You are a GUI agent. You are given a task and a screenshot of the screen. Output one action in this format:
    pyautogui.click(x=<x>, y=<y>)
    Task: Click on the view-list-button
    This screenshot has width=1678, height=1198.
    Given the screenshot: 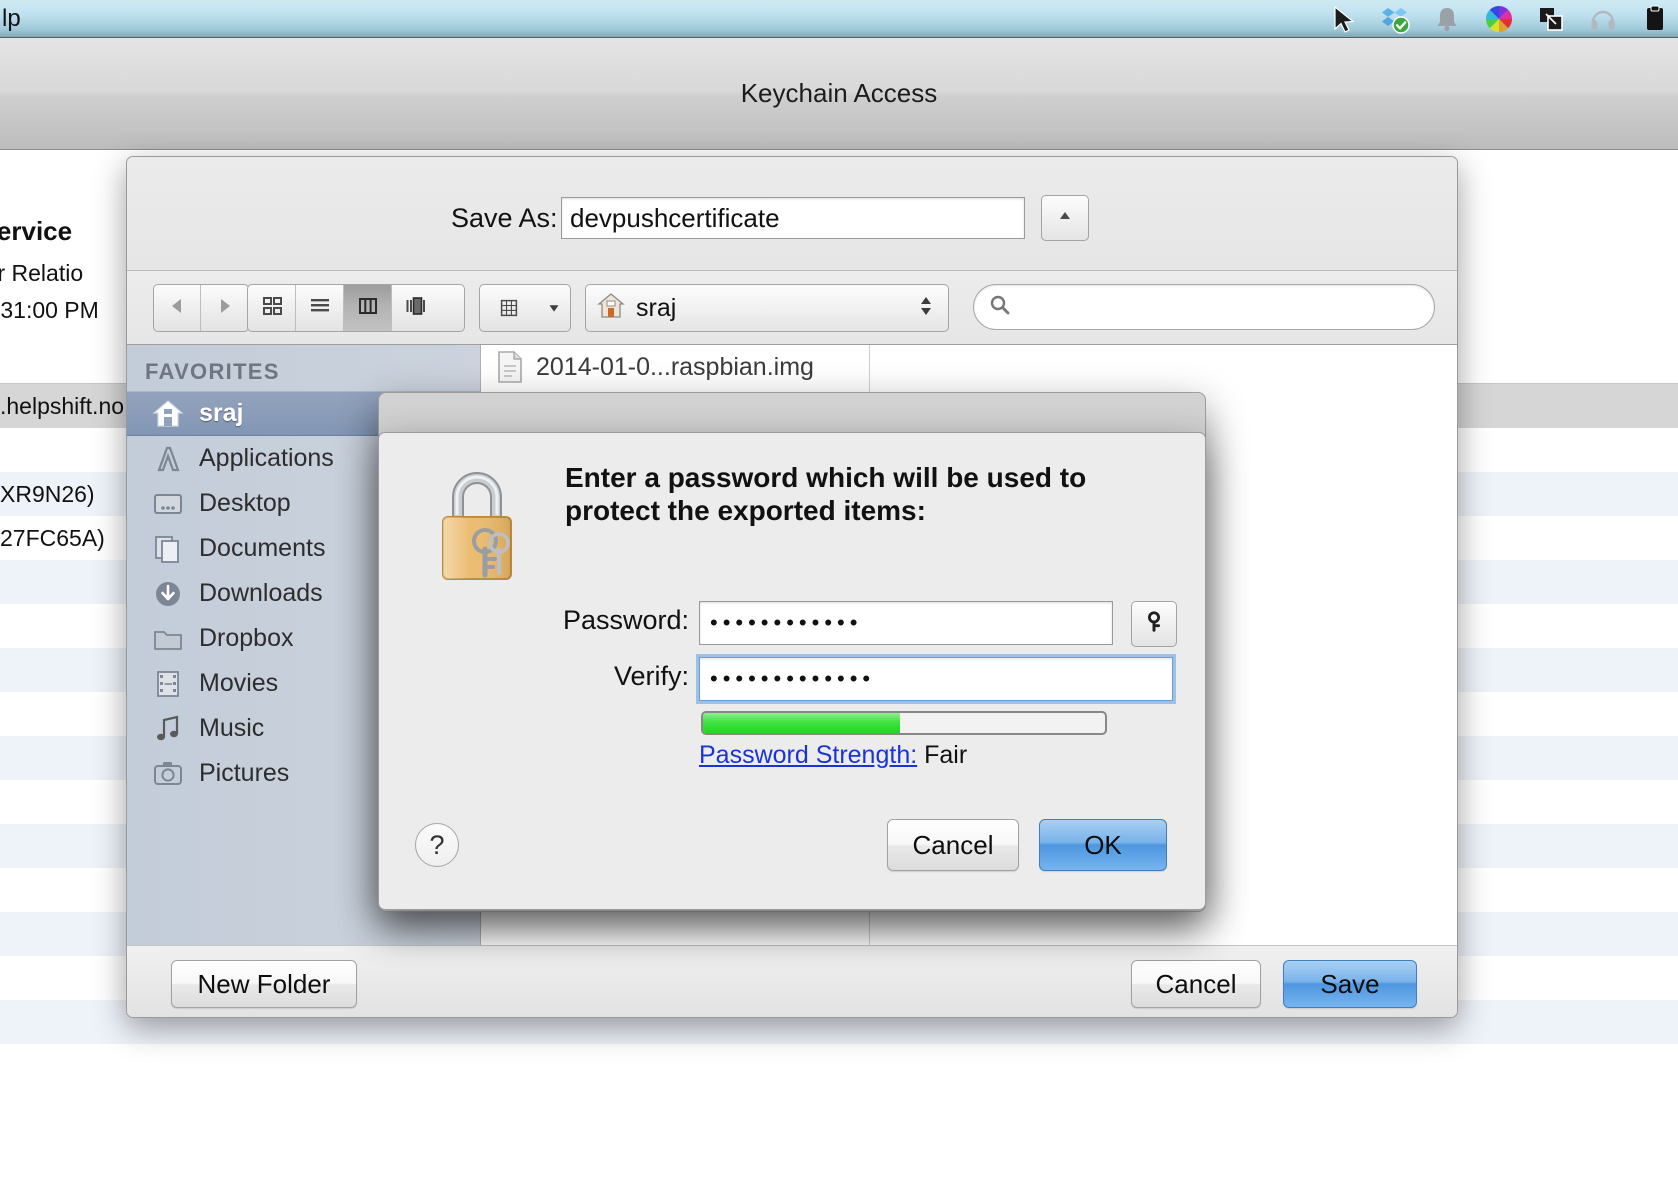 What is the action you would take?
    pyautogui.click(x=320, y=308)
    